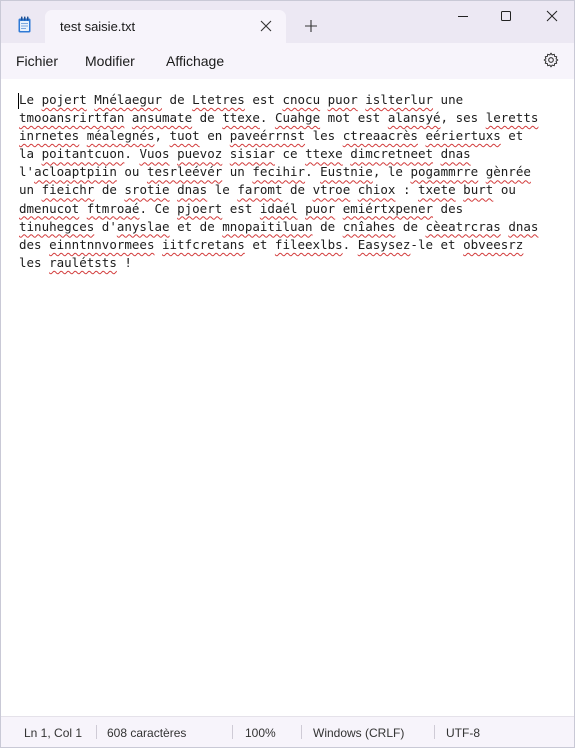 This screenshot has width=575, height=748. What do you see at coordinates (110, 61) in the screenshot?
I see `menu-modifier: Modifier` at bounding box center [110, 61].